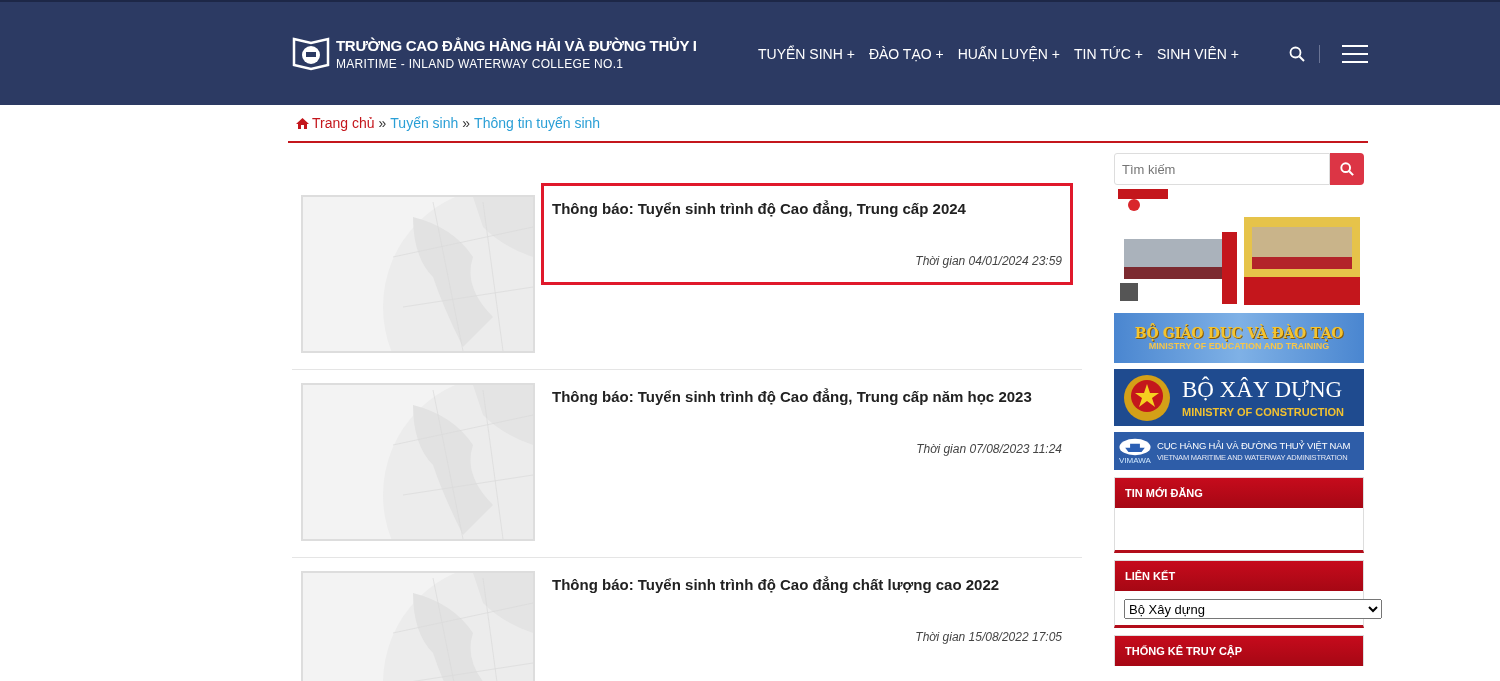  What do you see at coordinates (906, 53) in the screenshot?
I see `nav-link: ĐÀO TẠO +` at bounding box center [906, 53].